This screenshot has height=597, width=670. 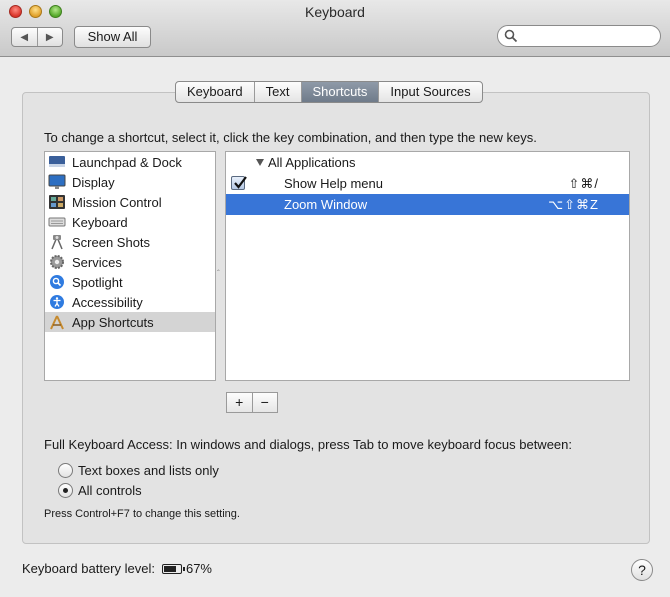 I want to click on category-label: Screen Shots, so click(x=111, y=242).